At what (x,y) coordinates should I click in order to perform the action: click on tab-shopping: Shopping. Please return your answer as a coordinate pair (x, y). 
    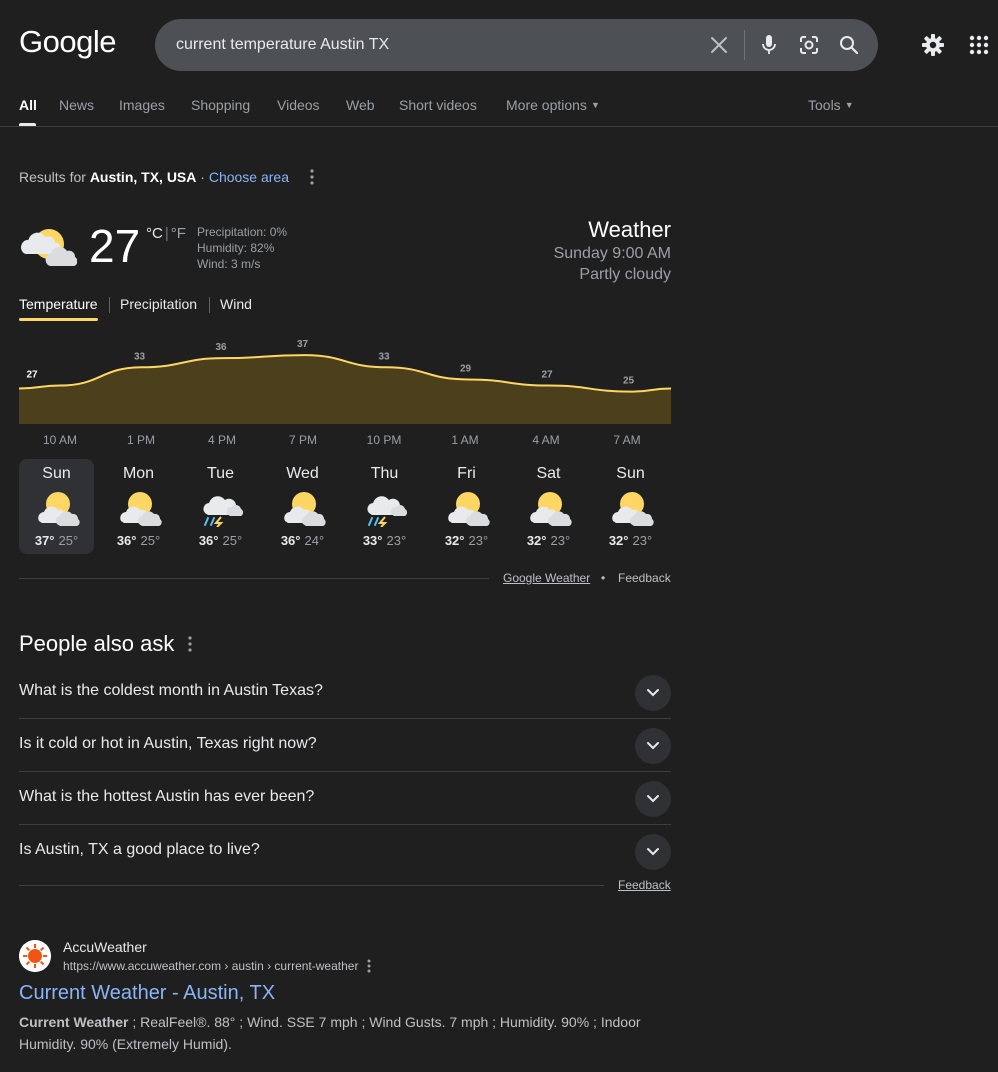
    Looking at the image, I should click on (220, 105).